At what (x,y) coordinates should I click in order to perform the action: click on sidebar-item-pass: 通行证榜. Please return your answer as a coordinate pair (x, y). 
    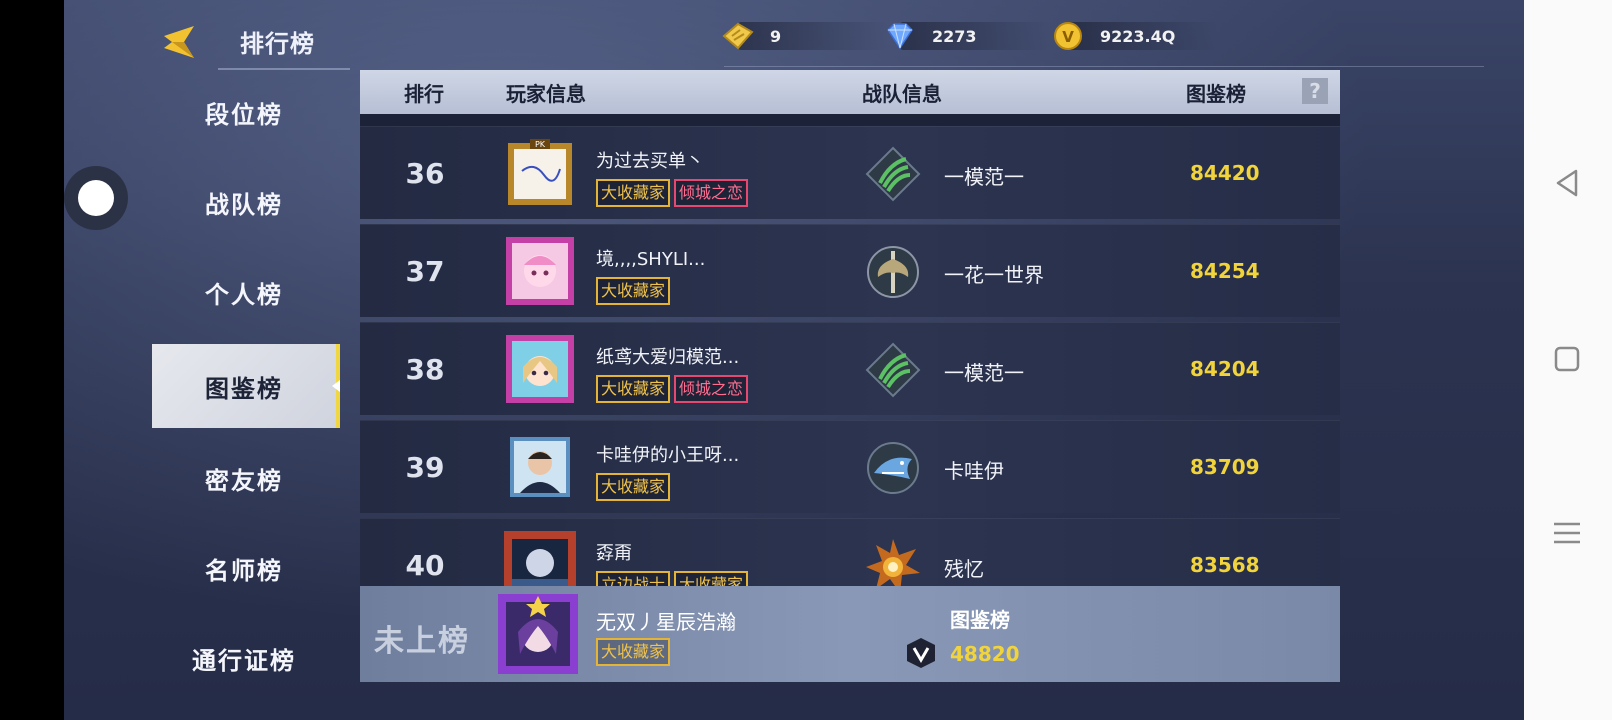
    Looking at the image, I should click on (244, 658).